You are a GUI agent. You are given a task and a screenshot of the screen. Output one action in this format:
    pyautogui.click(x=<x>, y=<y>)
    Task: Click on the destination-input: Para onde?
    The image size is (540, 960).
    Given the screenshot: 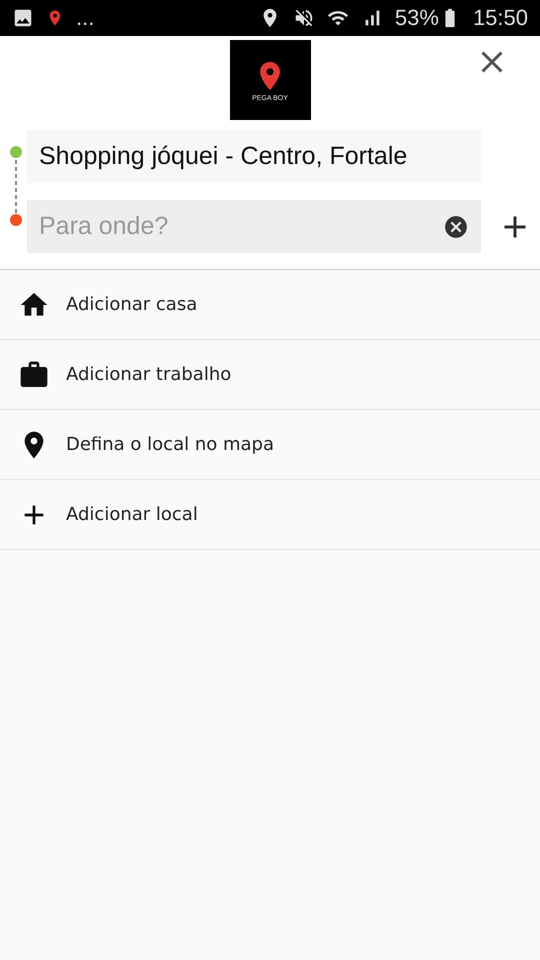 What is the action you would take?
    pyautogui.click(x=241, y=226)
    